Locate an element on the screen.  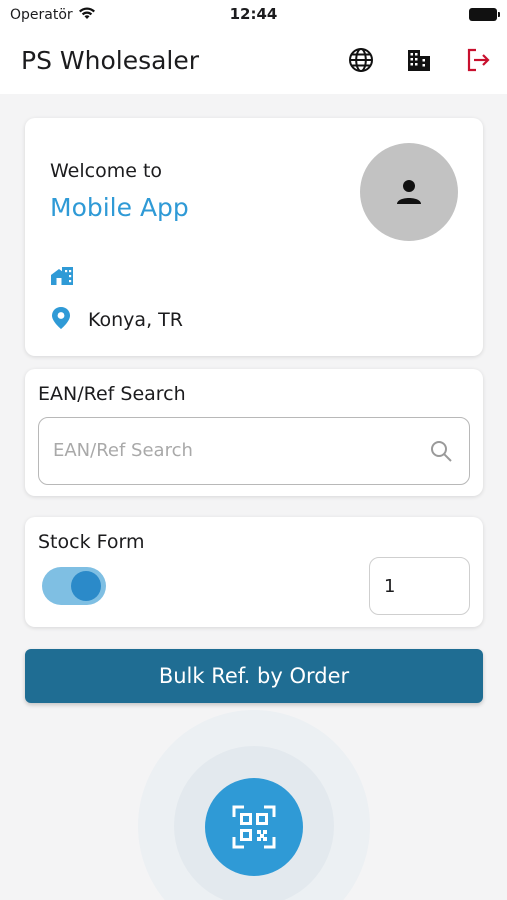
scan-area is located at coordinates (254, 805).